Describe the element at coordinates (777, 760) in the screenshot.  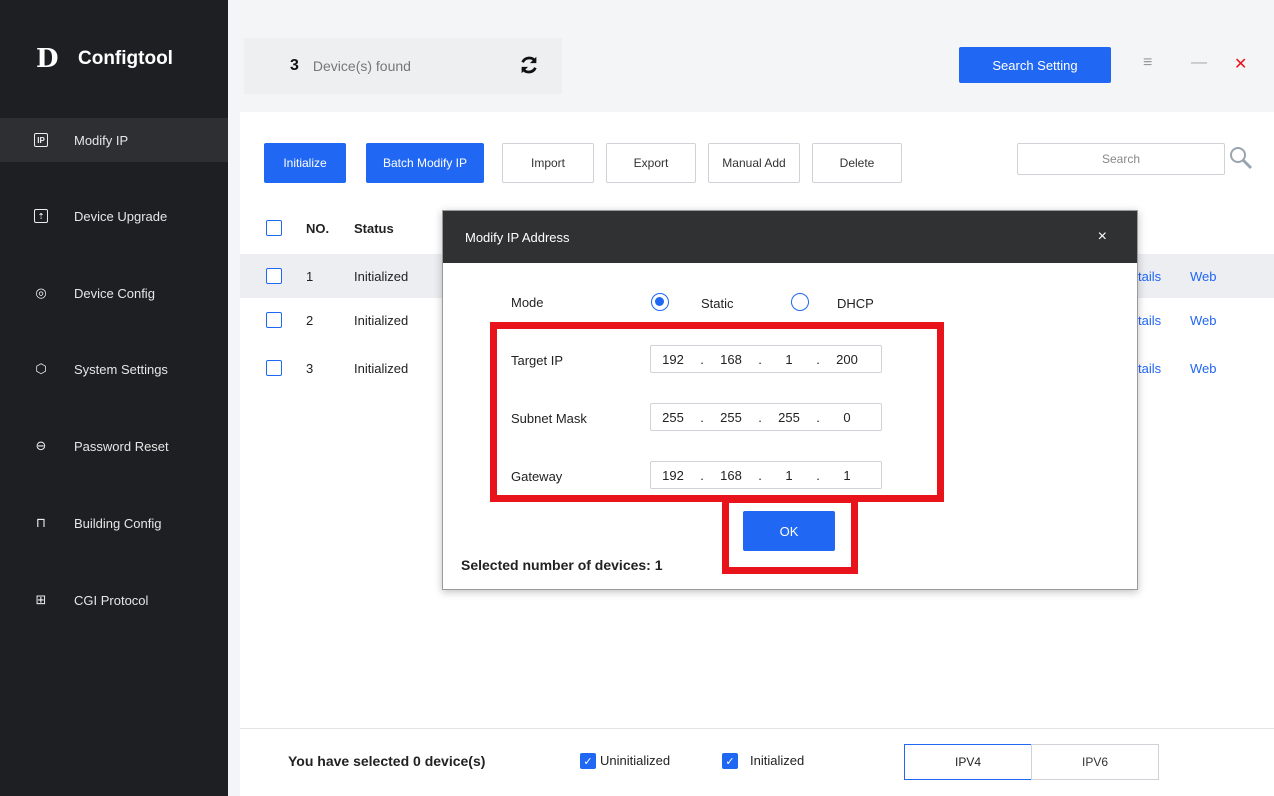
I see `initialized-label: Initialized` at that location.